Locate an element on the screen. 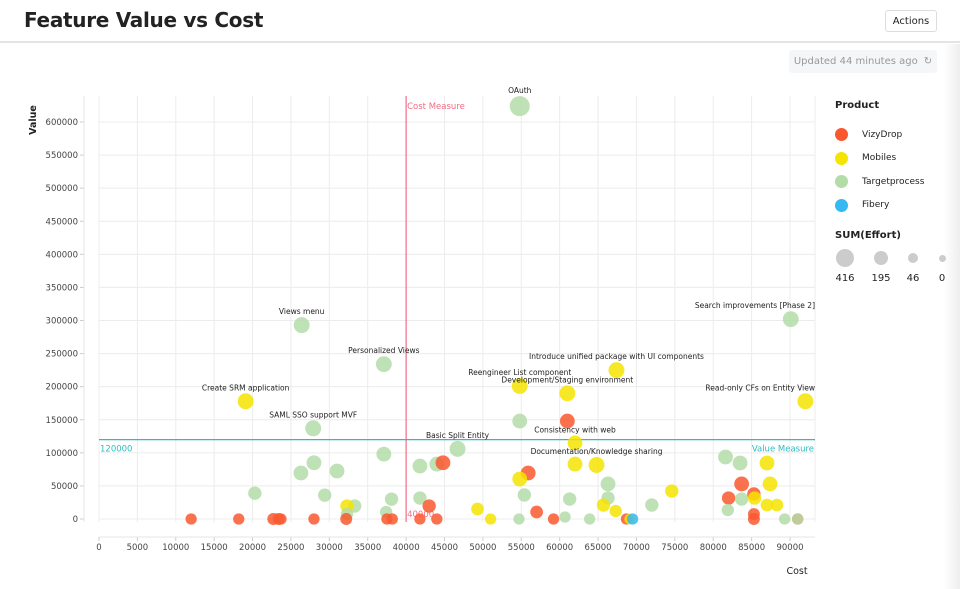 This screenshot has width=960, height=589. legend-label: Targetprocess is located at coordinates (893, 181).